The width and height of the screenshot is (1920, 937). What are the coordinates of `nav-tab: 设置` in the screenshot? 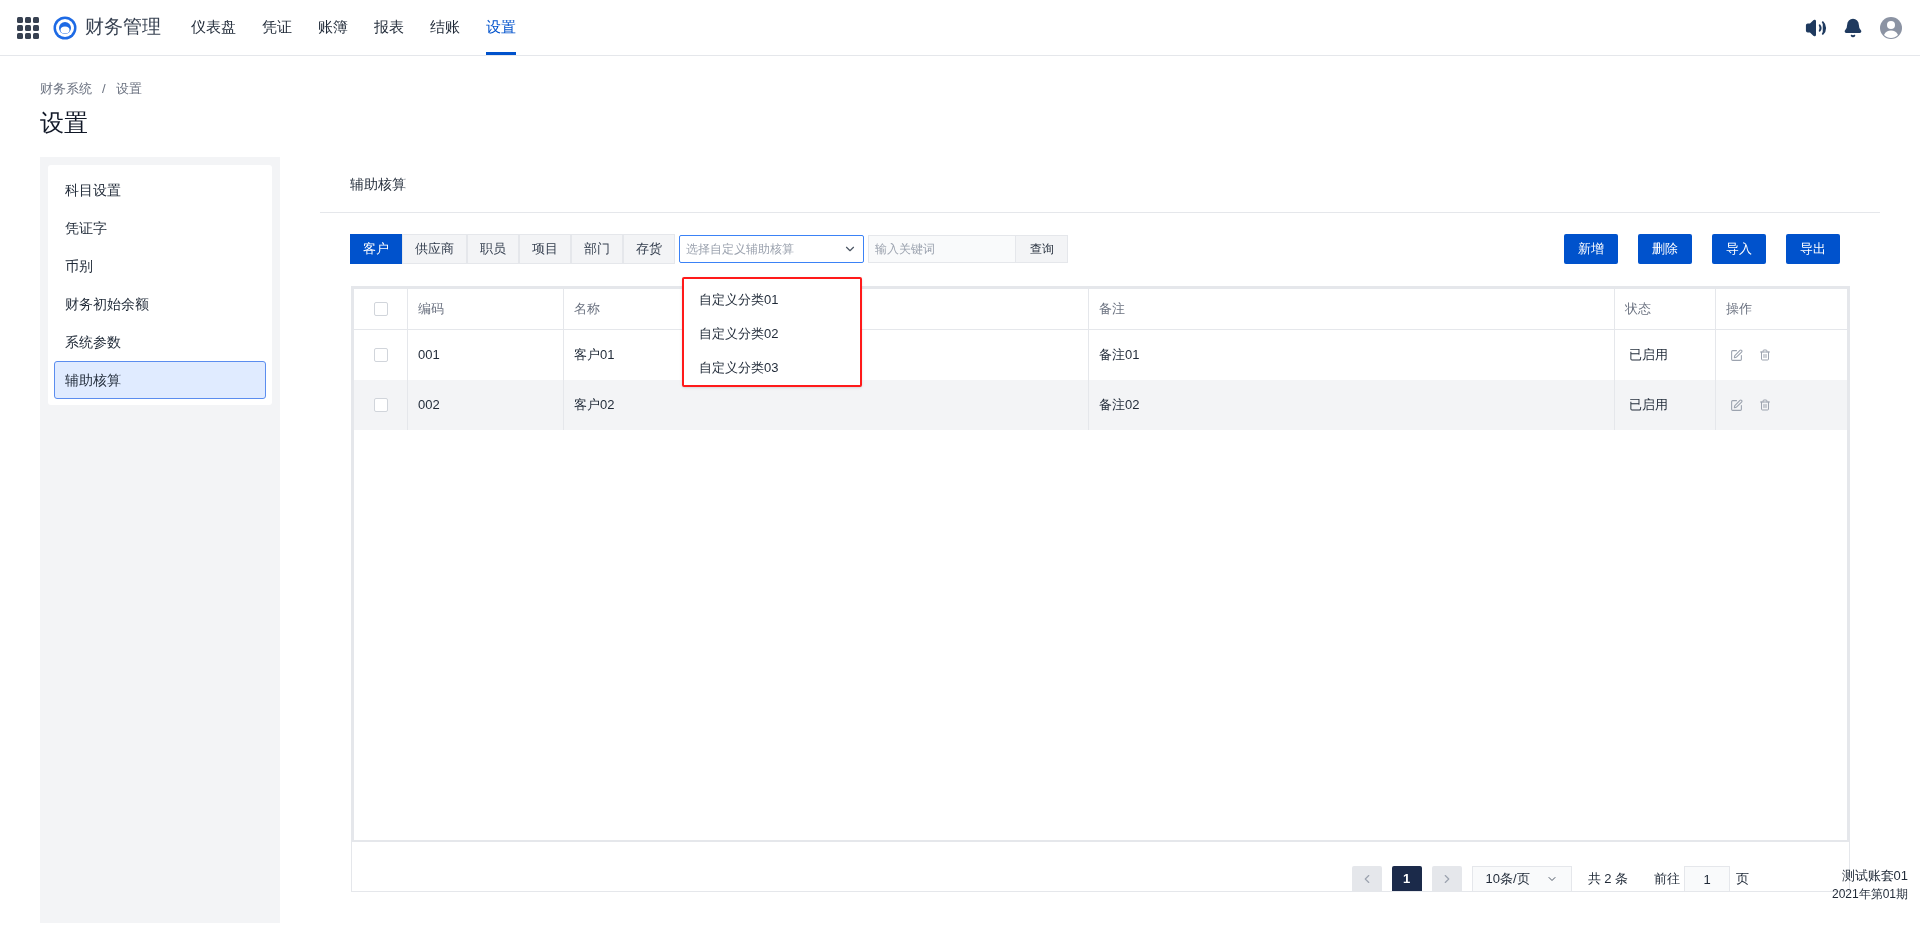 It's located at (501, 27).